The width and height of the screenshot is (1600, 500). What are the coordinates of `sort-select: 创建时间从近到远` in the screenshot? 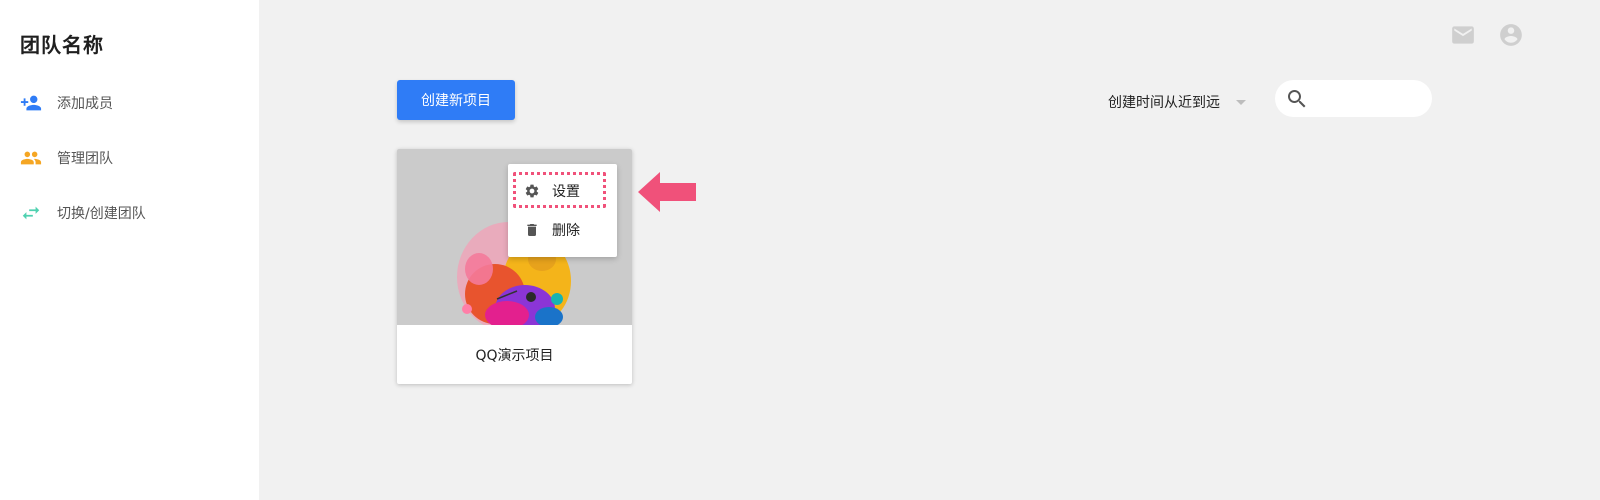 It's located at (1177, 102).